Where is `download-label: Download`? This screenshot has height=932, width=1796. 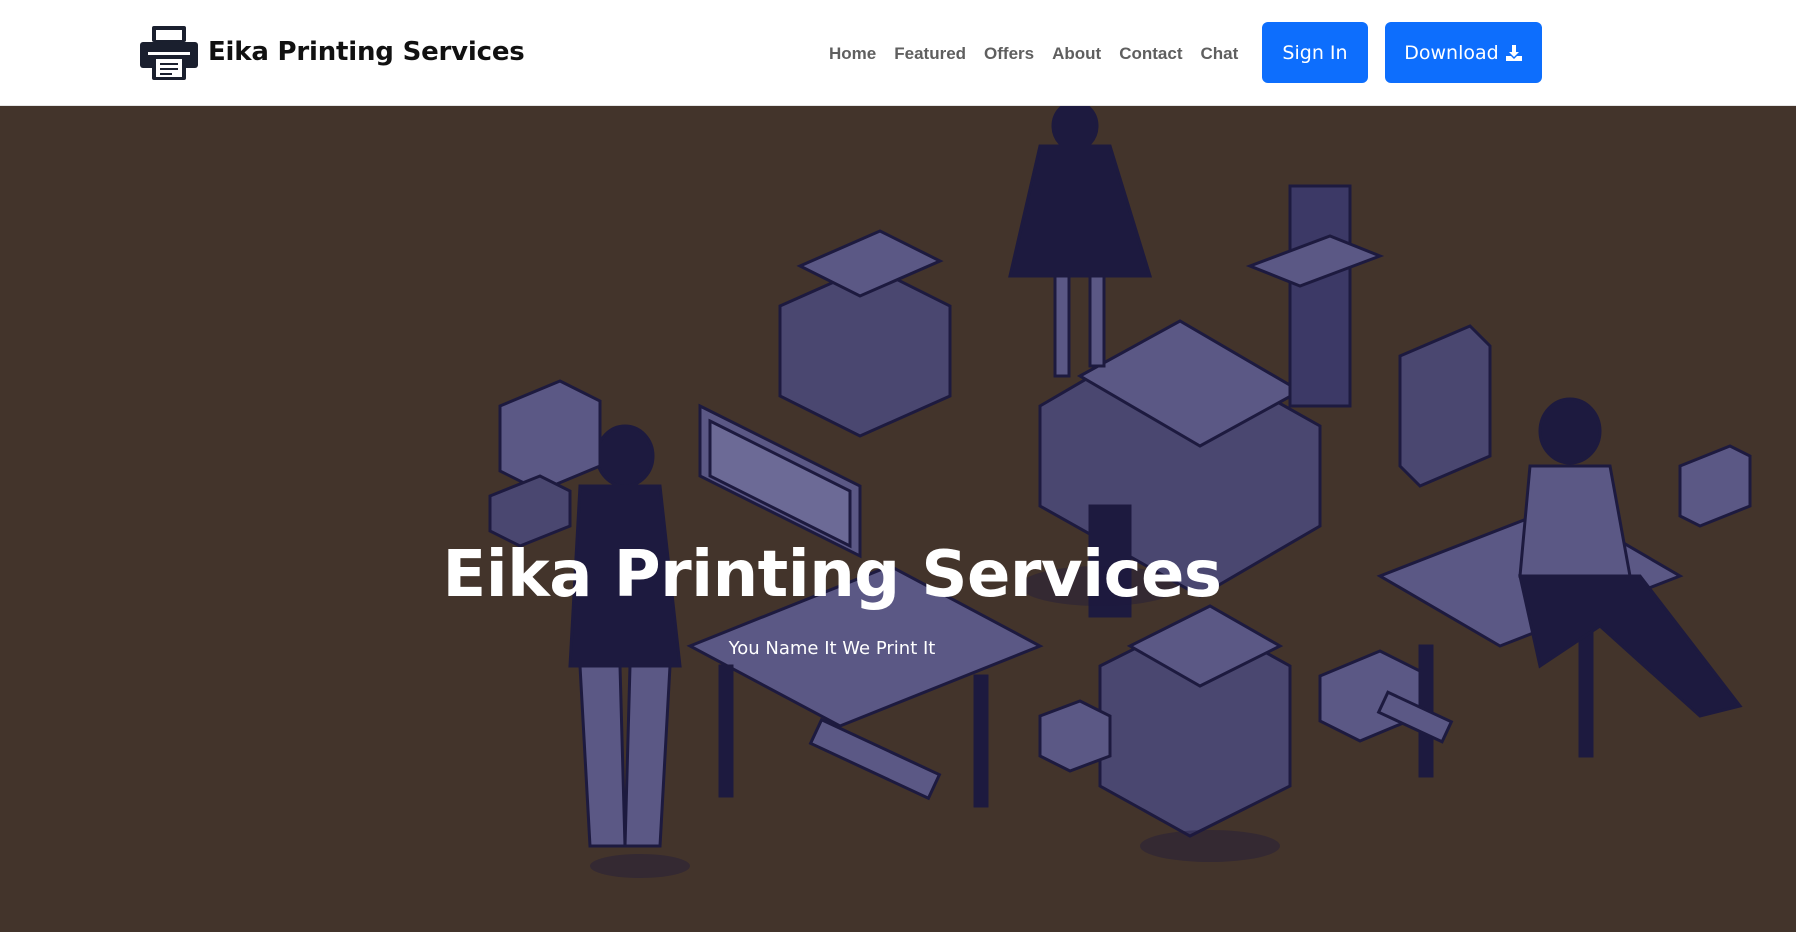 download-label: Download is located at coordinates (1451, 52).